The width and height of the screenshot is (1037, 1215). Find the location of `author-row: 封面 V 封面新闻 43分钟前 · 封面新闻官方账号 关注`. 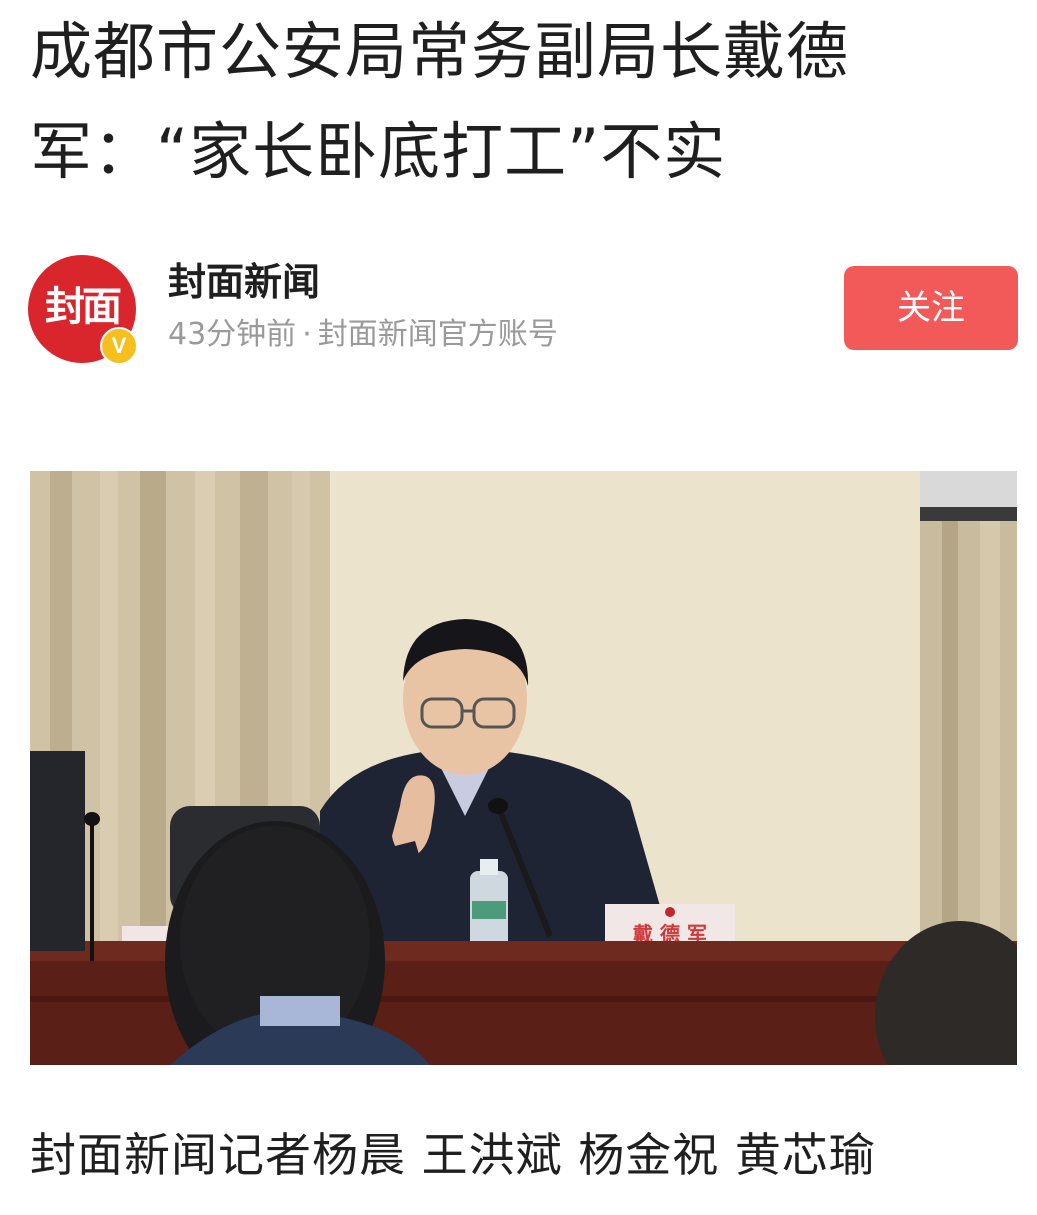

author-row: 封面 V 封面新闻 43分钟前 · 封面新闻官方账号 关注 is located at coordinates (523, 310).